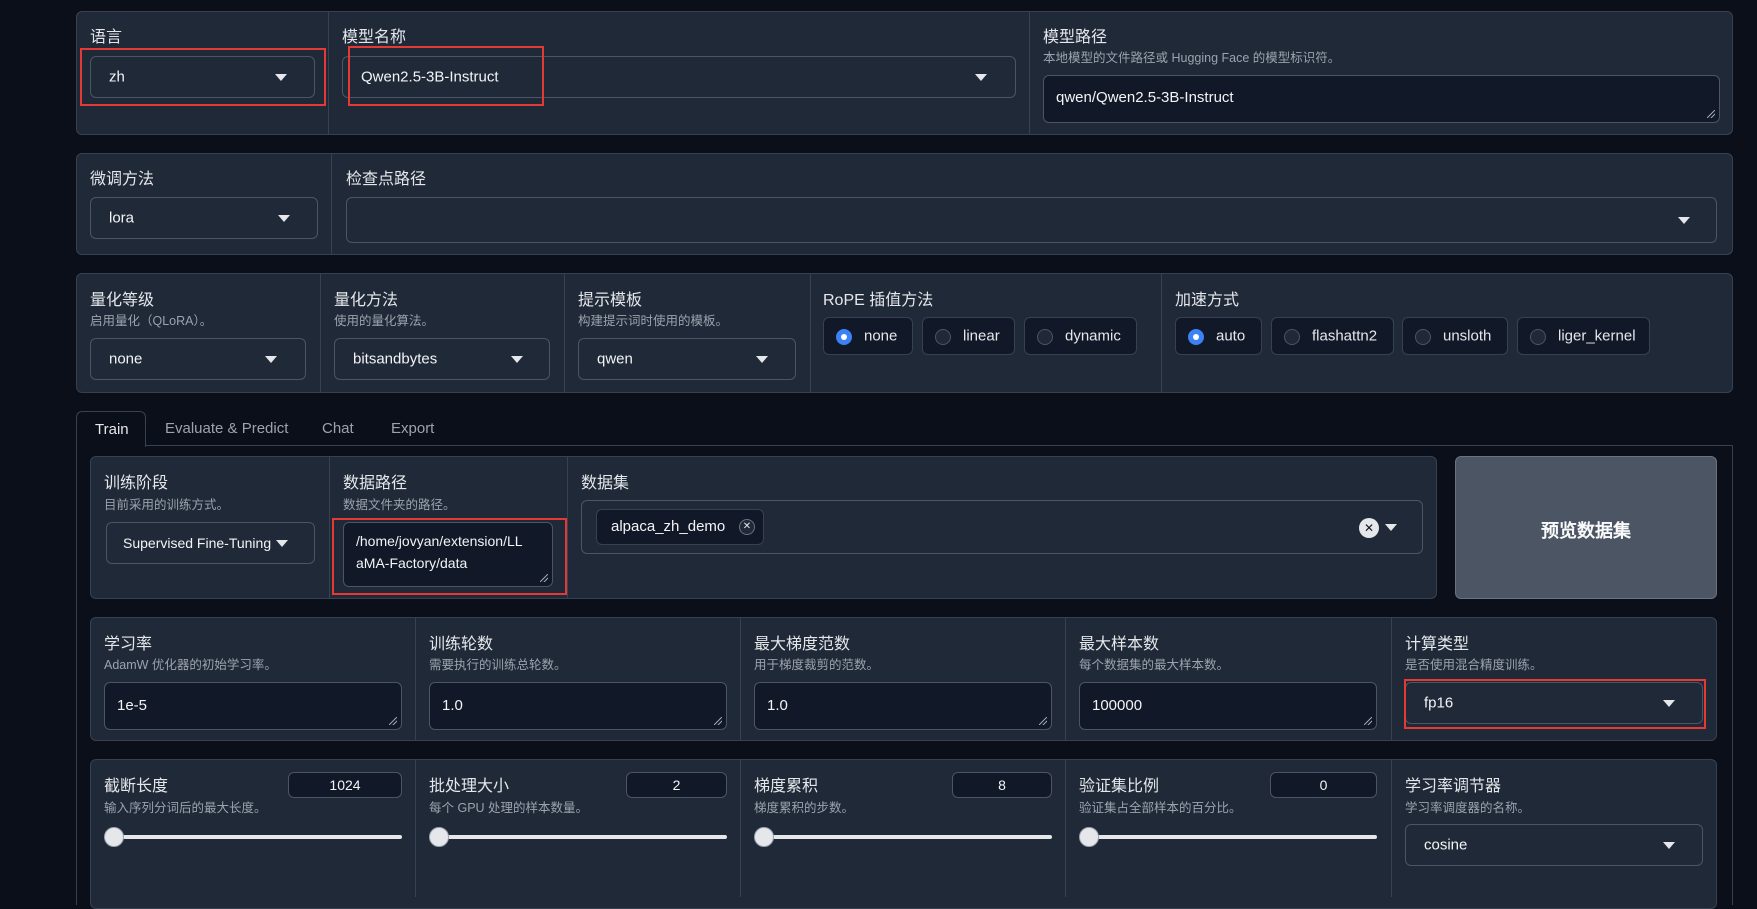  What do you see at coordinates (868, 336) in the screenshot?
I see `rope-option-none: none` at bounding box center [868, 336].